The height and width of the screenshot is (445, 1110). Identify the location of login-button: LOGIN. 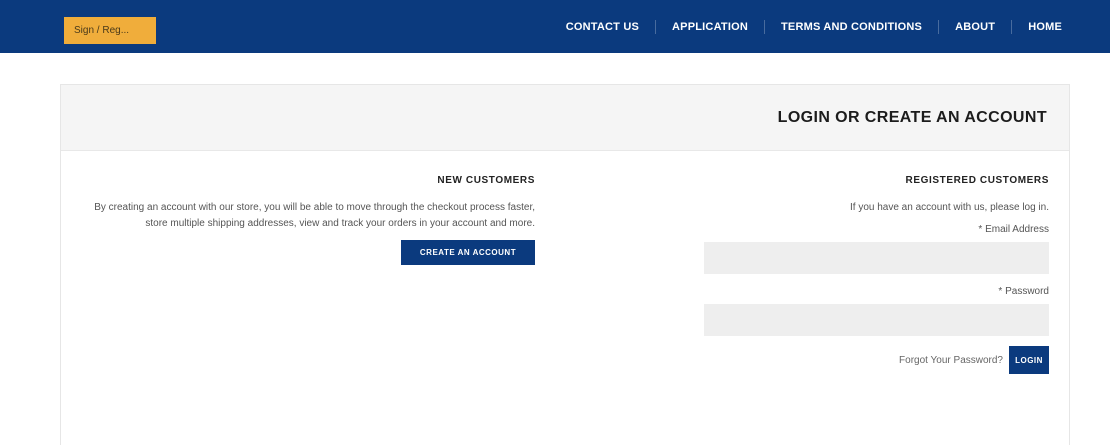
(1029, 360).